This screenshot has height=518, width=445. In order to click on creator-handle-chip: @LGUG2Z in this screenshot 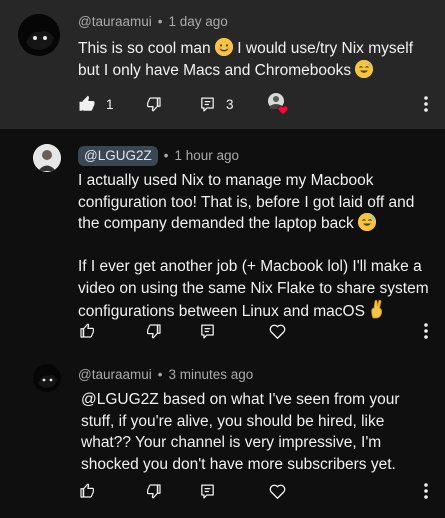, I will do `click(118, 156)`.